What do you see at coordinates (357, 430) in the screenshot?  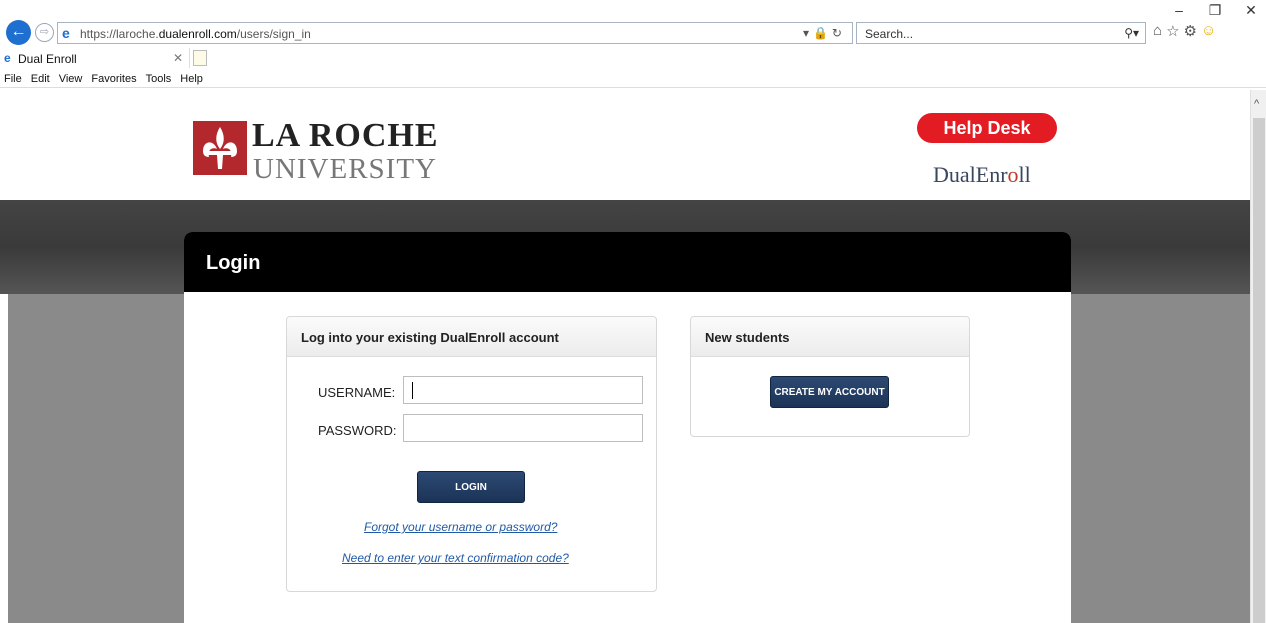 I see `password-label: PASSWORD:` at bounding box center [357, 430].